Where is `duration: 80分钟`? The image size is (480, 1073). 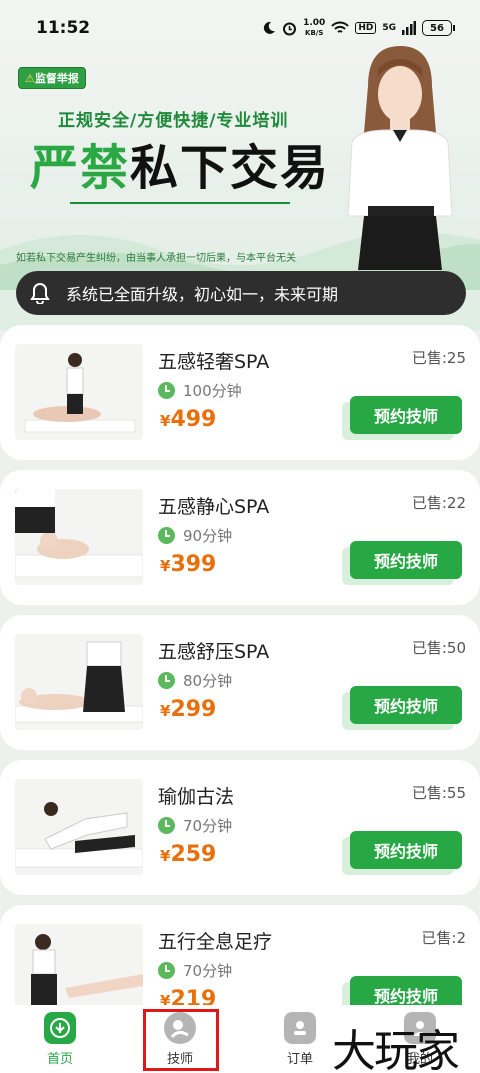
duration: 80分钟 is located at coordinates (195, 680).